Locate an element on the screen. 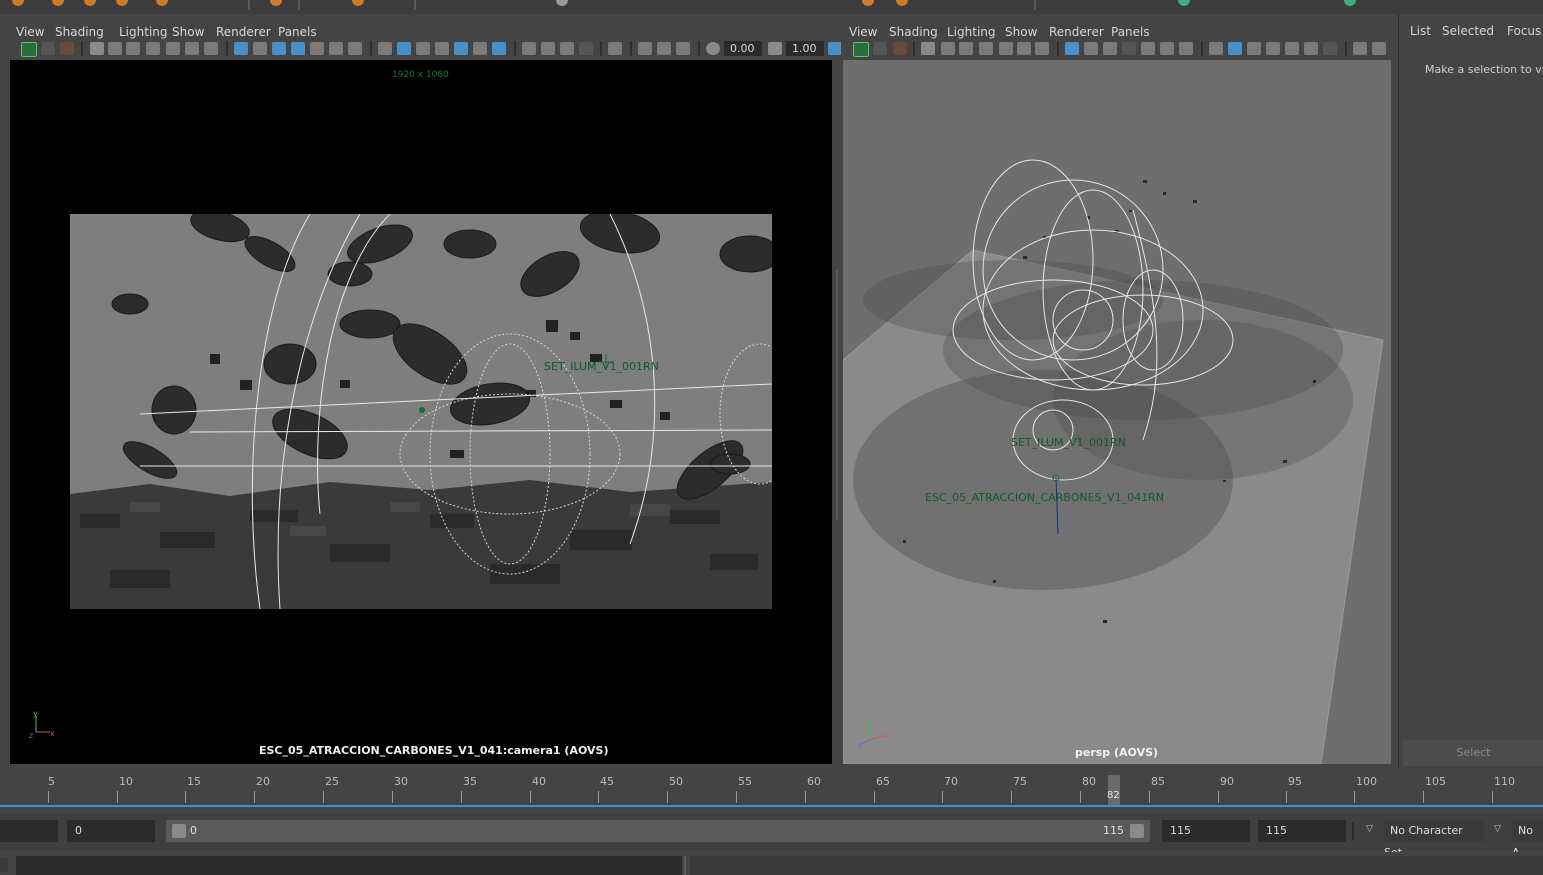 The height and width of the screenshot is (875, 1543). gamma-input: 1.00 is located at coordinates (805, 48).